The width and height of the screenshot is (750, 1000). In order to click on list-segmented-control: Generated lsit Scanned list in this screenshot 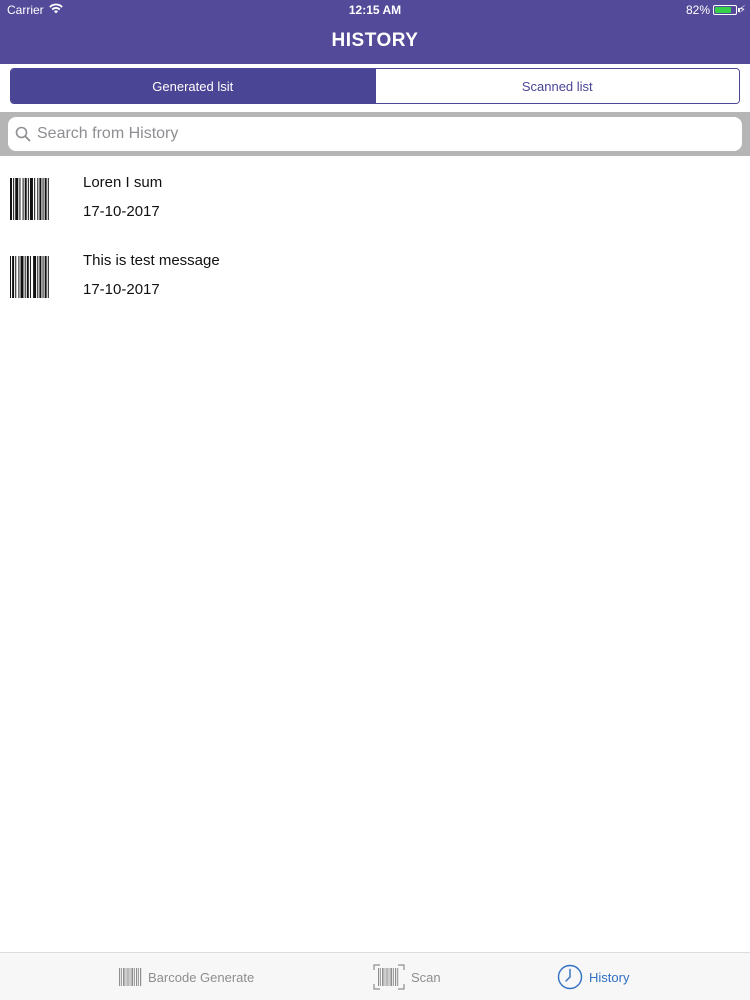, I will do `click(375, 86)`.